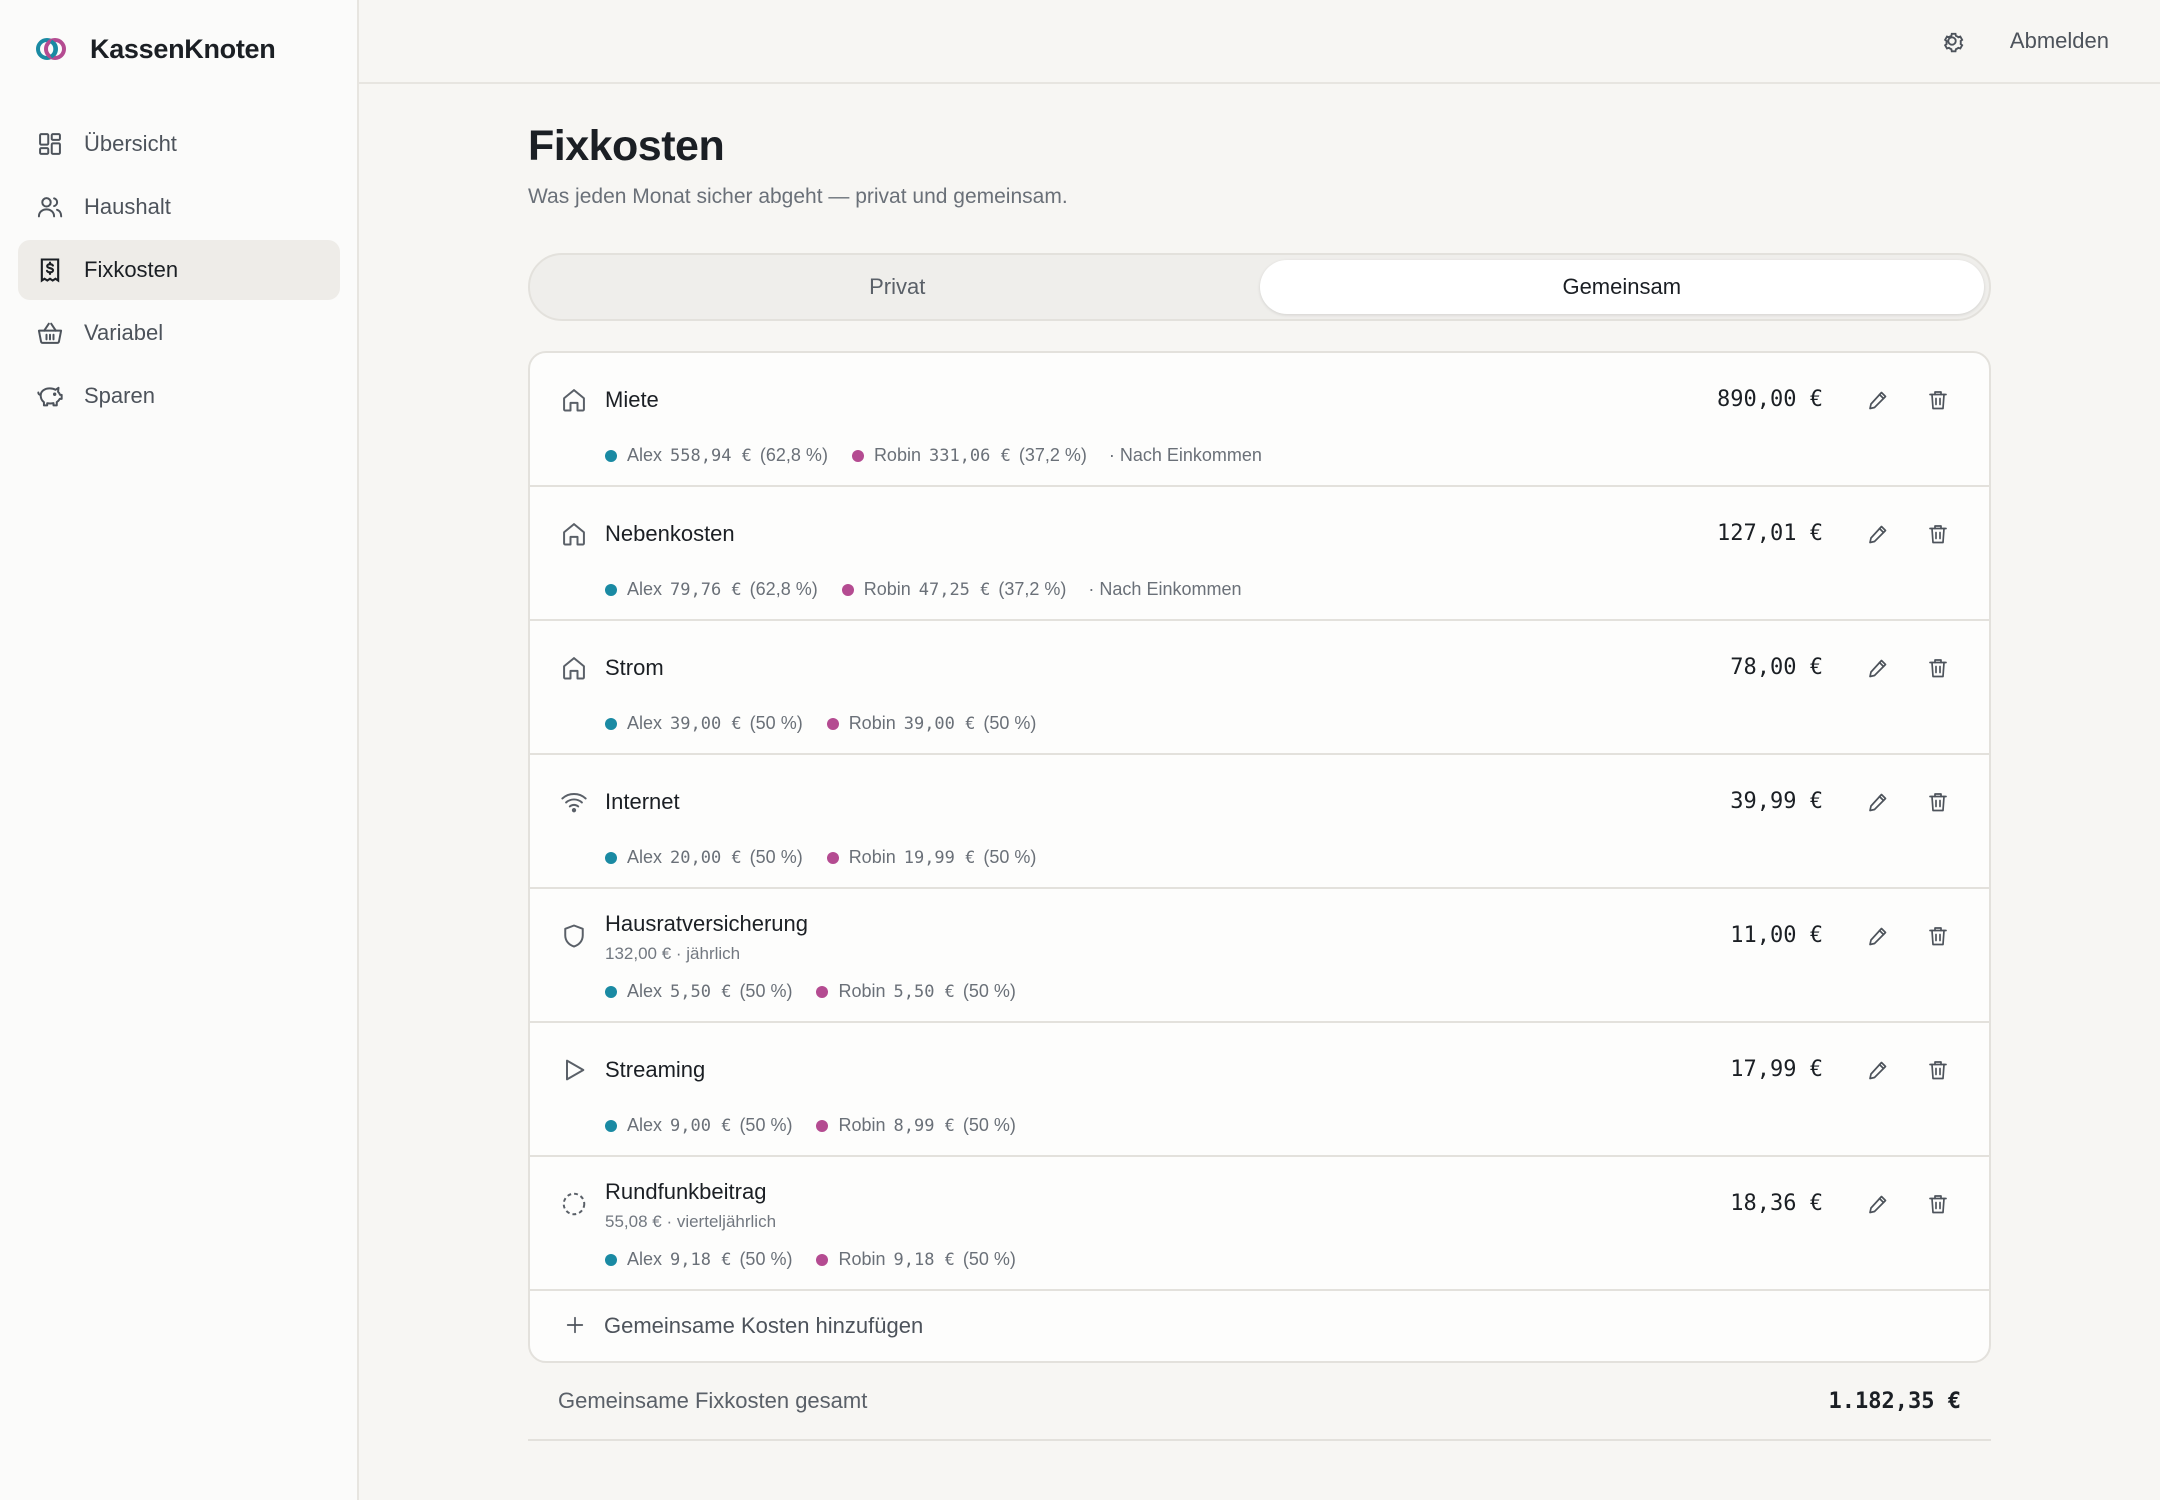 The width and height of the screenshot is (2160, 1500). What do you see at coordinates (179, 144) in the screenshot?
I see `sidebar-item-bersicht: Übersicht` at bounding box center [179, 144].